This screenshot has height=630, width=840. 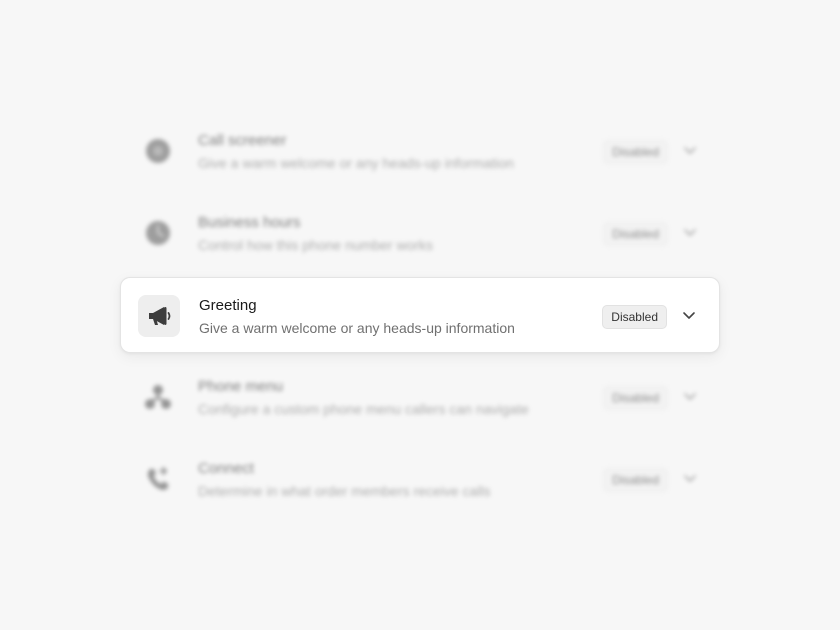 What do you see at coordinates (226, 468) in the screenshot?
I see `setting-title: Connect` at bounding box center [226, 468].